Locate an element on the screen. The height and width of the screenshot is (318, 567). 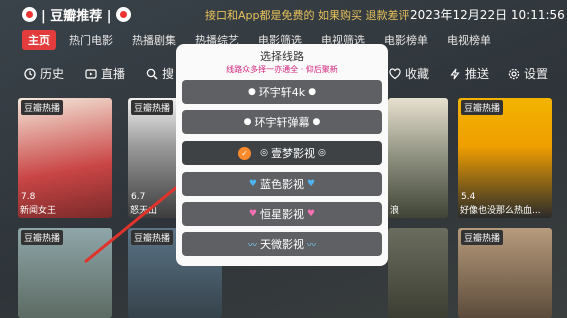
line-option-label: 环宇轩4k is located at coordinates (282, 92).